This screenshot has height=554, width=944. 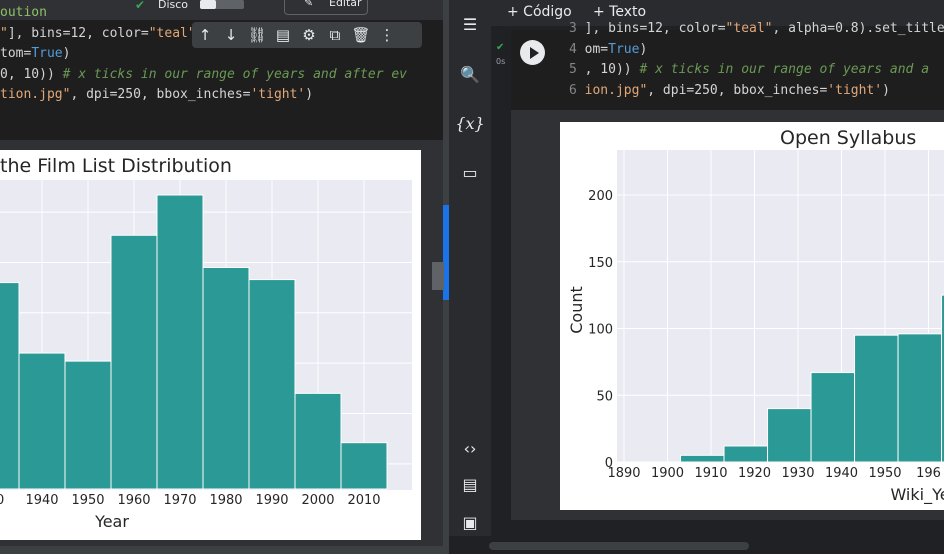 I want to click on code-token: , alpha=0.8).set_title, so click(x=858, y=28).